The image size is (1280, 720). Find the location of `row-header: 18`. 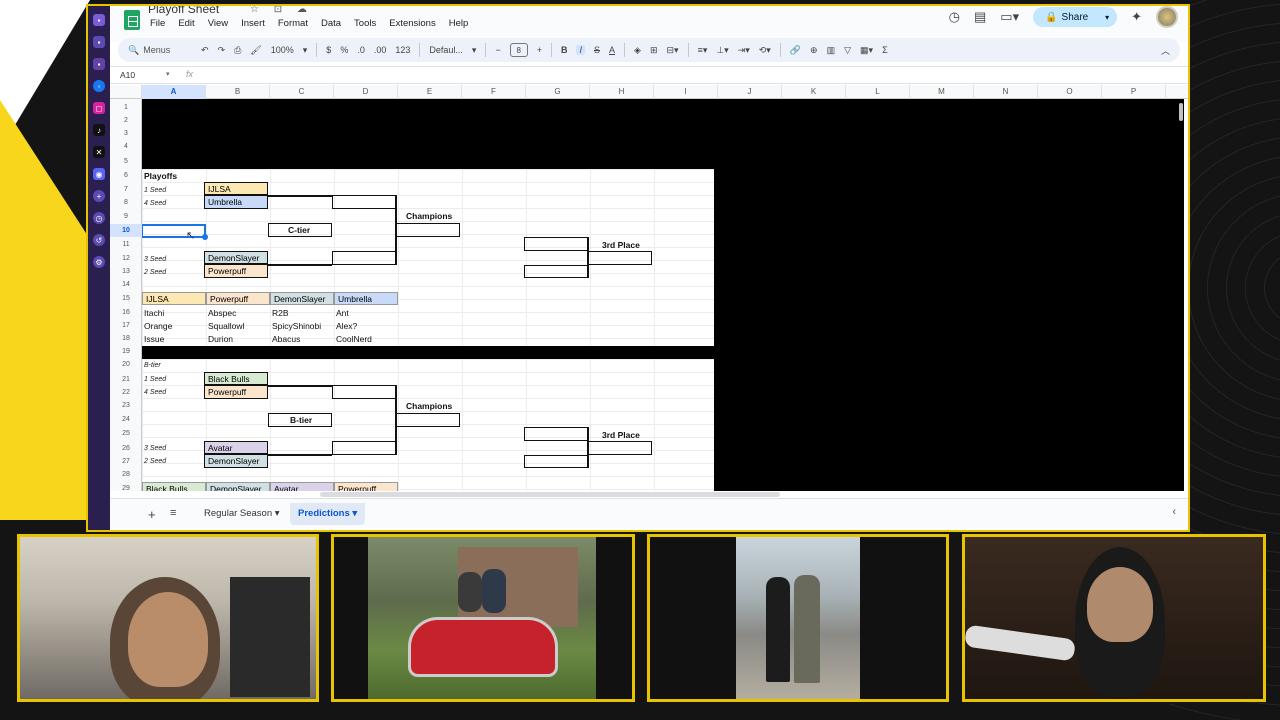

row-header: 18 is located at coordinates (126, 338).